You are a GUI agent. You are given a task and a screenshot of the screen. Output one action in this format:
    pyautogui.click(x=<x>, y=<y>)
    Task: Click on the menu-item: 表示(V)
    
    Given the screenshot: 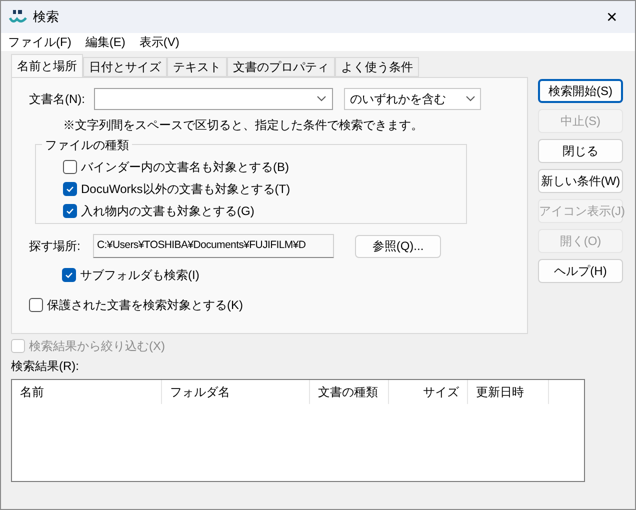 What is the action you would take?
    pyautogui.click(x=159, y=42)
    